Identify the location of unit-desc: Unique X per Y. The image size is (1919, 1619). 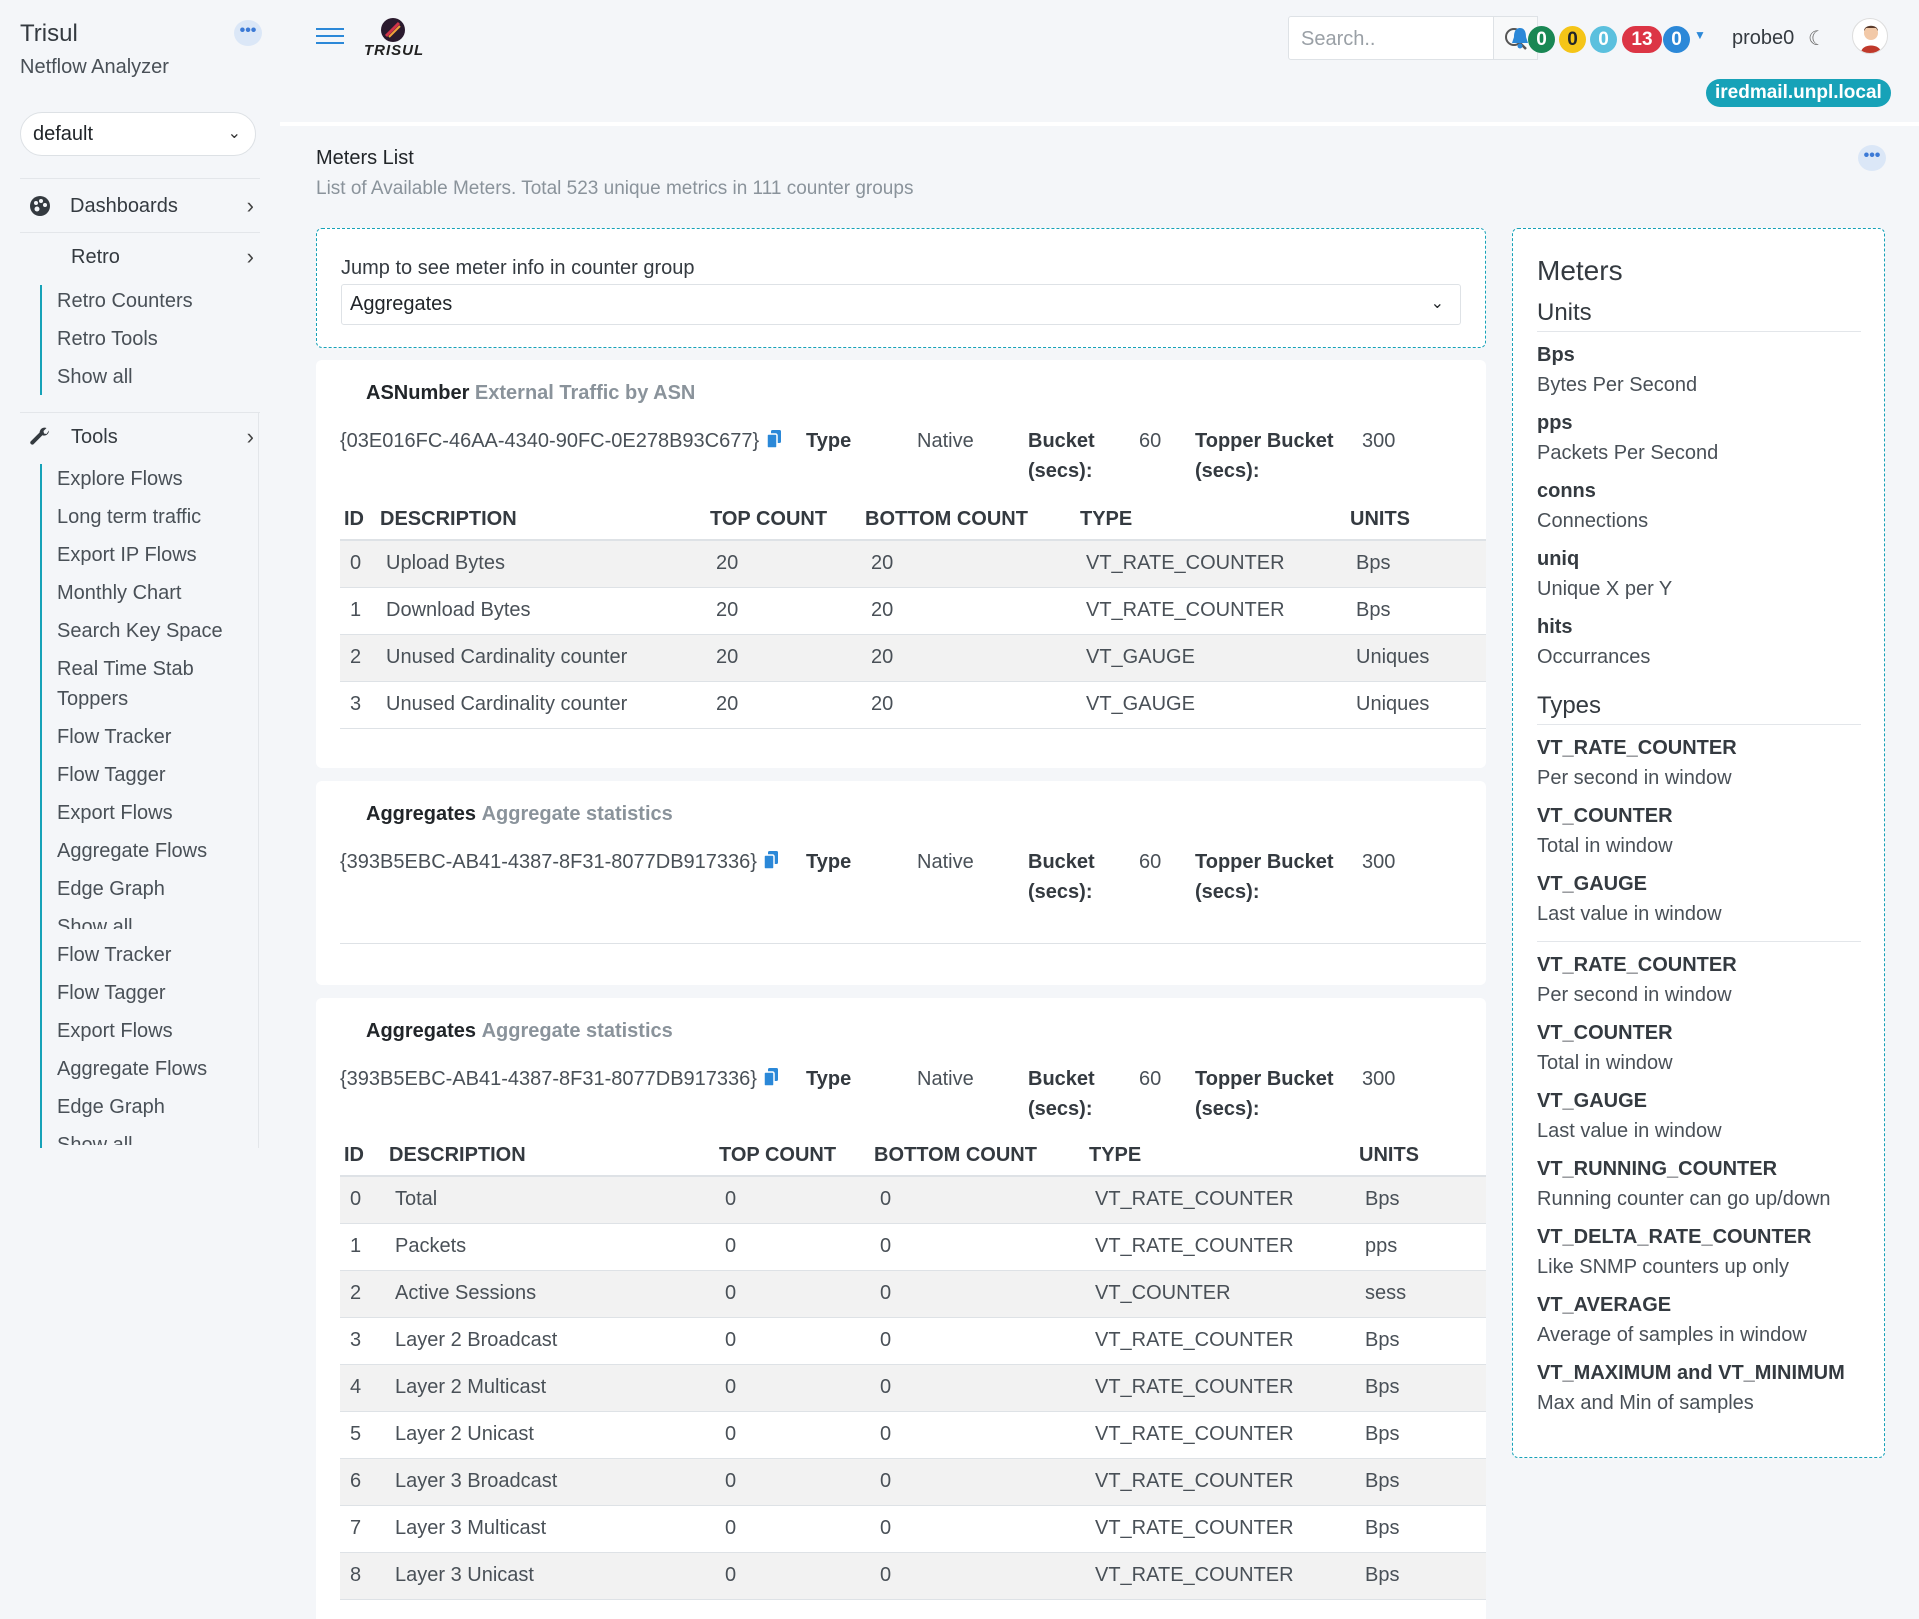
(1605, 589).